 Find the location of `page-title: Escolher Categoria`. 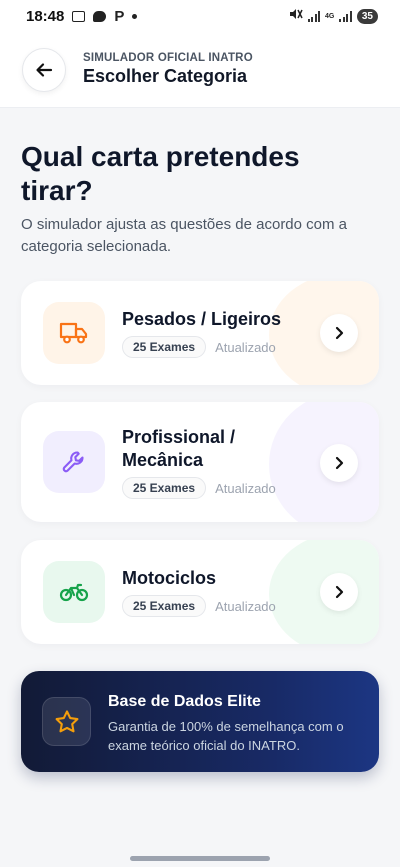

page-title: Escolher Categoria is located at coordinates (165, 76).